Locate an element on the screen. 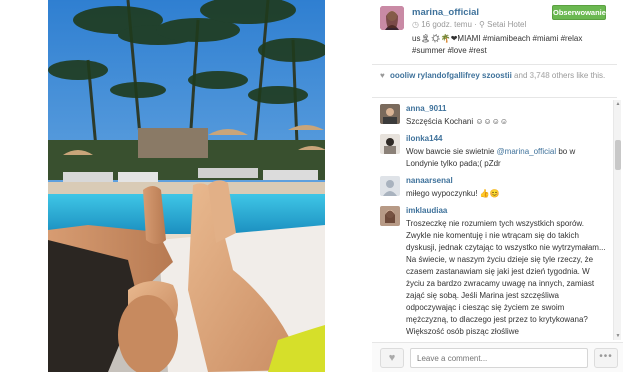  scroll-thumb is located at coordinates (618, 155).